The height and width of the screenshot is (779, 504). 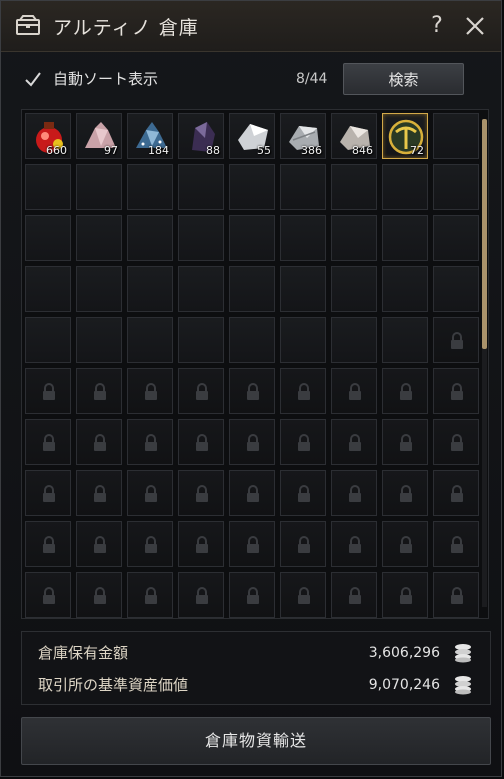 I want to click on warehouse-transport-button: 倉庫物資輸送, so click(x=256, y=741).